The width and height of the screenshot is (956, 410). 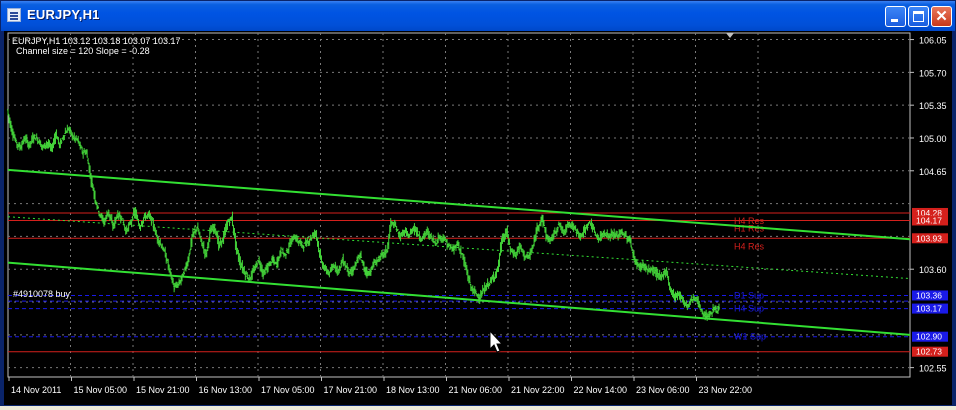 What do you see at coordinates (413, 390) in the screenshot?
I see `x-tick-label: 18 Nov 13:00` at bounding box center [413, 390].